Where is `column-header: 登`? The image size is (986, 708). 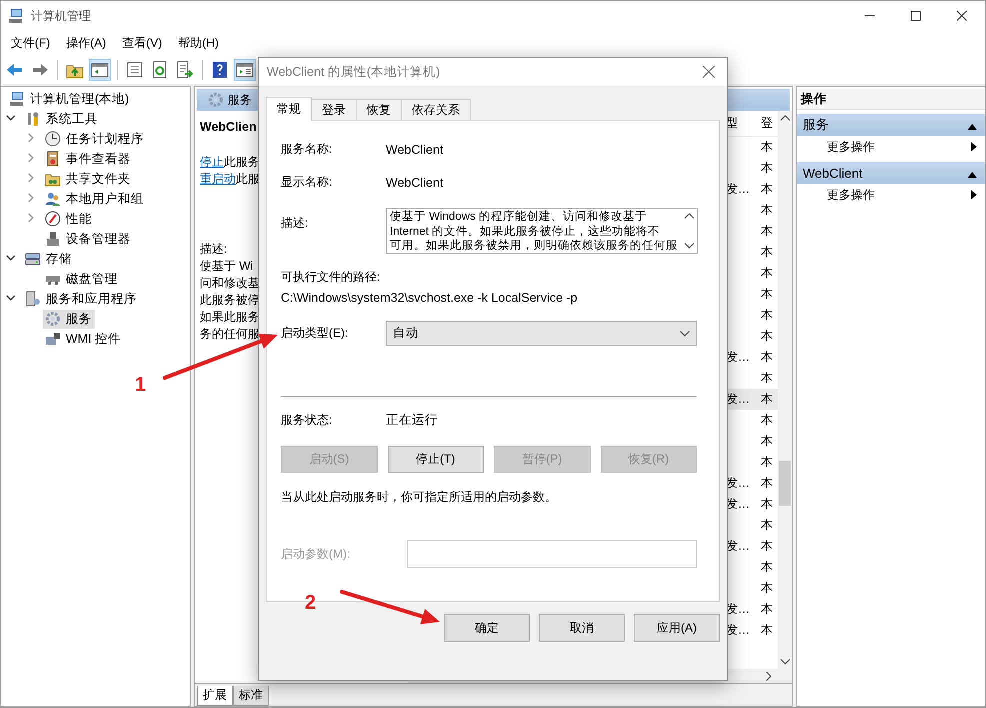 column-header: 登 is located at coordinates (768, 123).